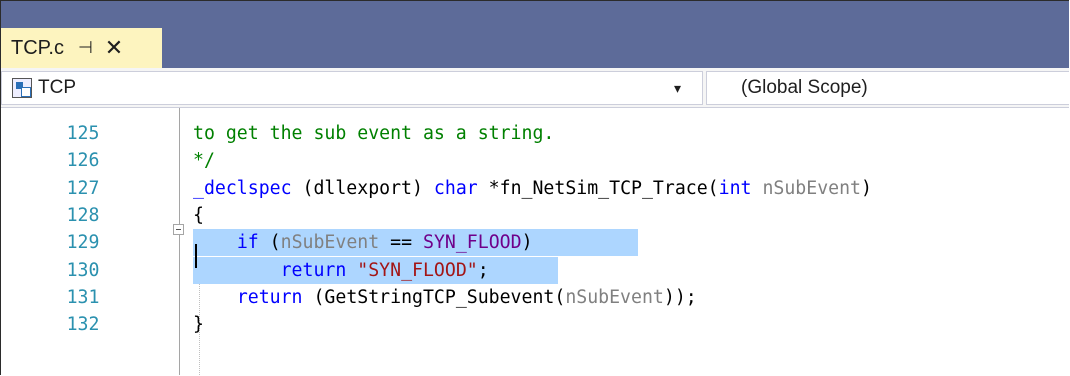  I want to click on tab-tcp-c: TCP.c ⊣ ✕, so click(81, 48).